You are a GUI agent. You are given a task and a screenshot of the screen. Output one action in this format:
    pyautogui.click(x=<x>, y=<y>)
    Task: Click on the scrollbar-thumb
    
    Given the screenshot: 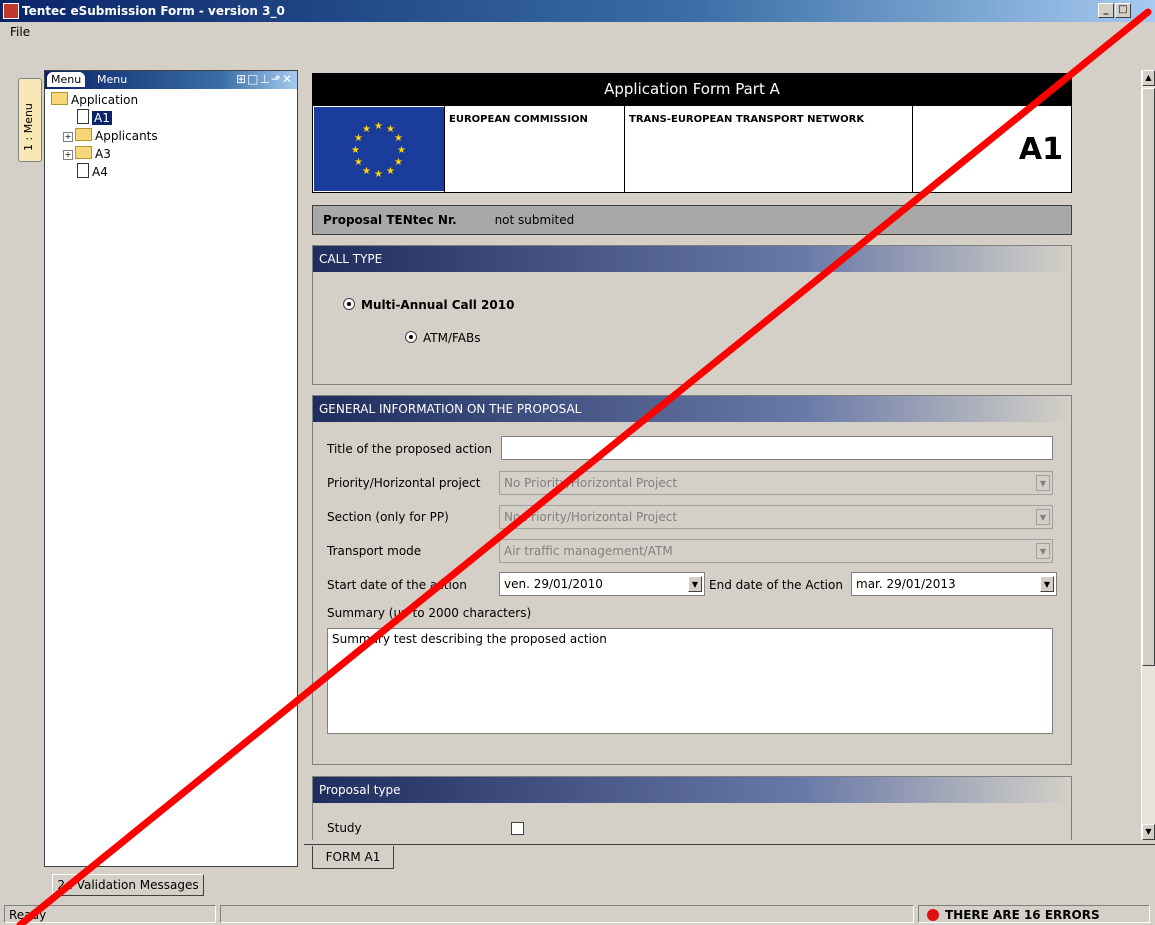 What is the action you would take?
    pyautogui.click(x=1148, y=377)
    